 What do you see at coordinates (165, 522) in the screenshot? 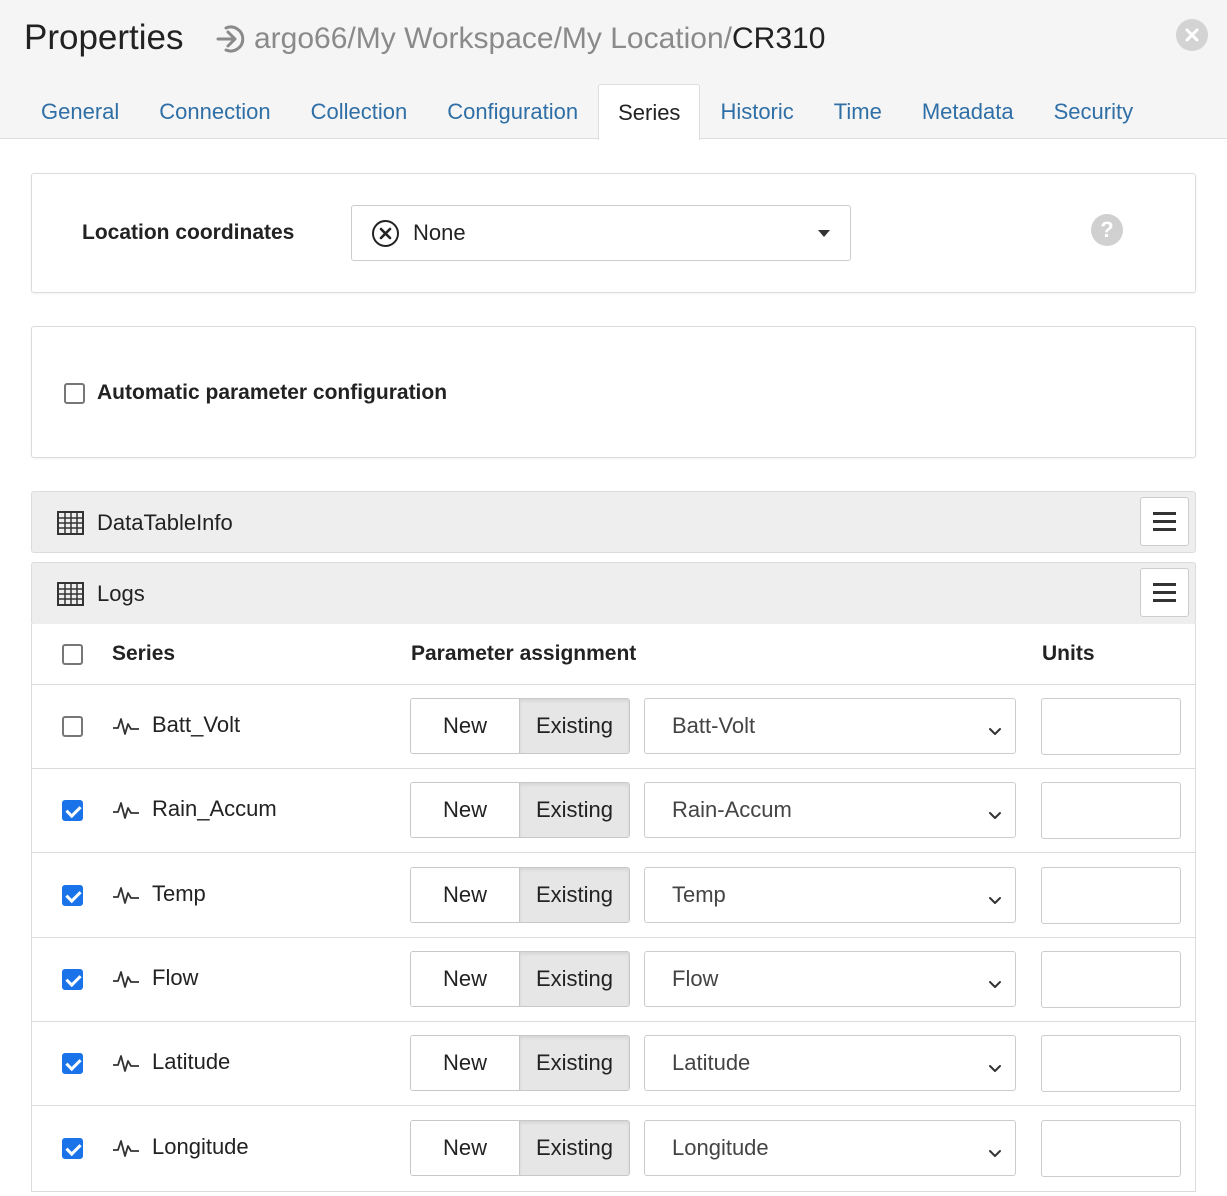
I see `group-title: DataTableInfo` at bounding box center [165, 522].